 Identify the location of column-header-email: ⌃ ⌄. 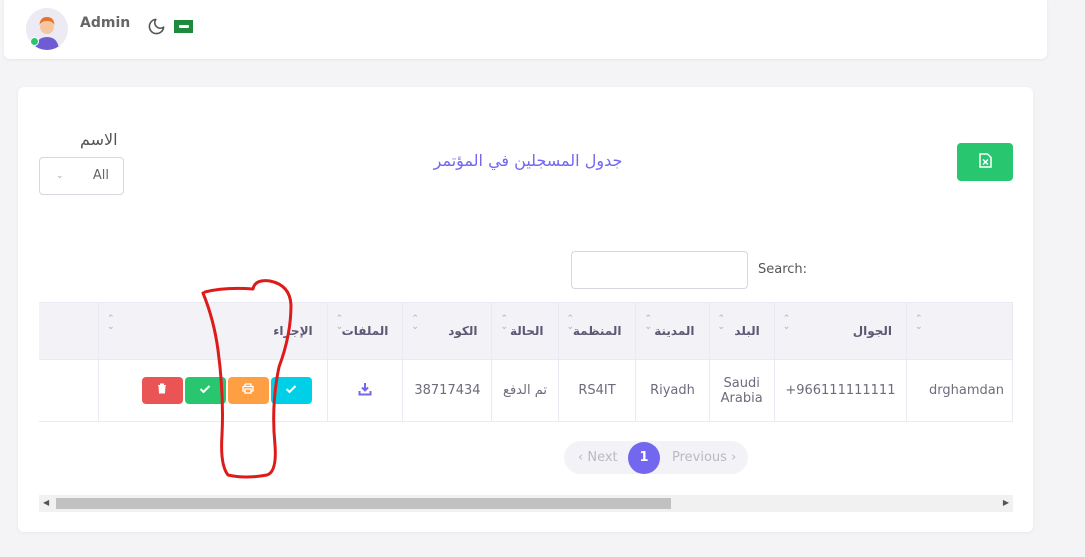
(959, 331).